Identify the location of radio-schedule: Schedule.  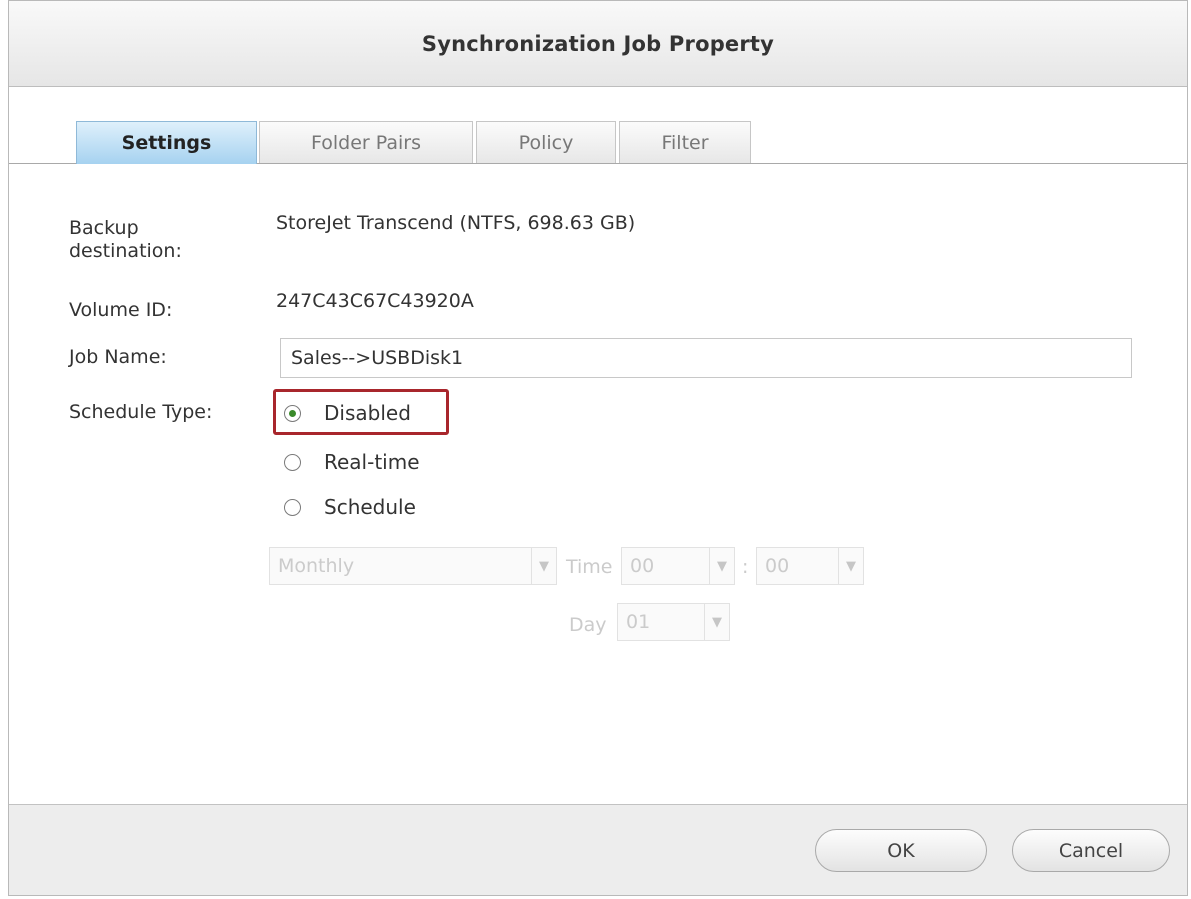
(350, 507).